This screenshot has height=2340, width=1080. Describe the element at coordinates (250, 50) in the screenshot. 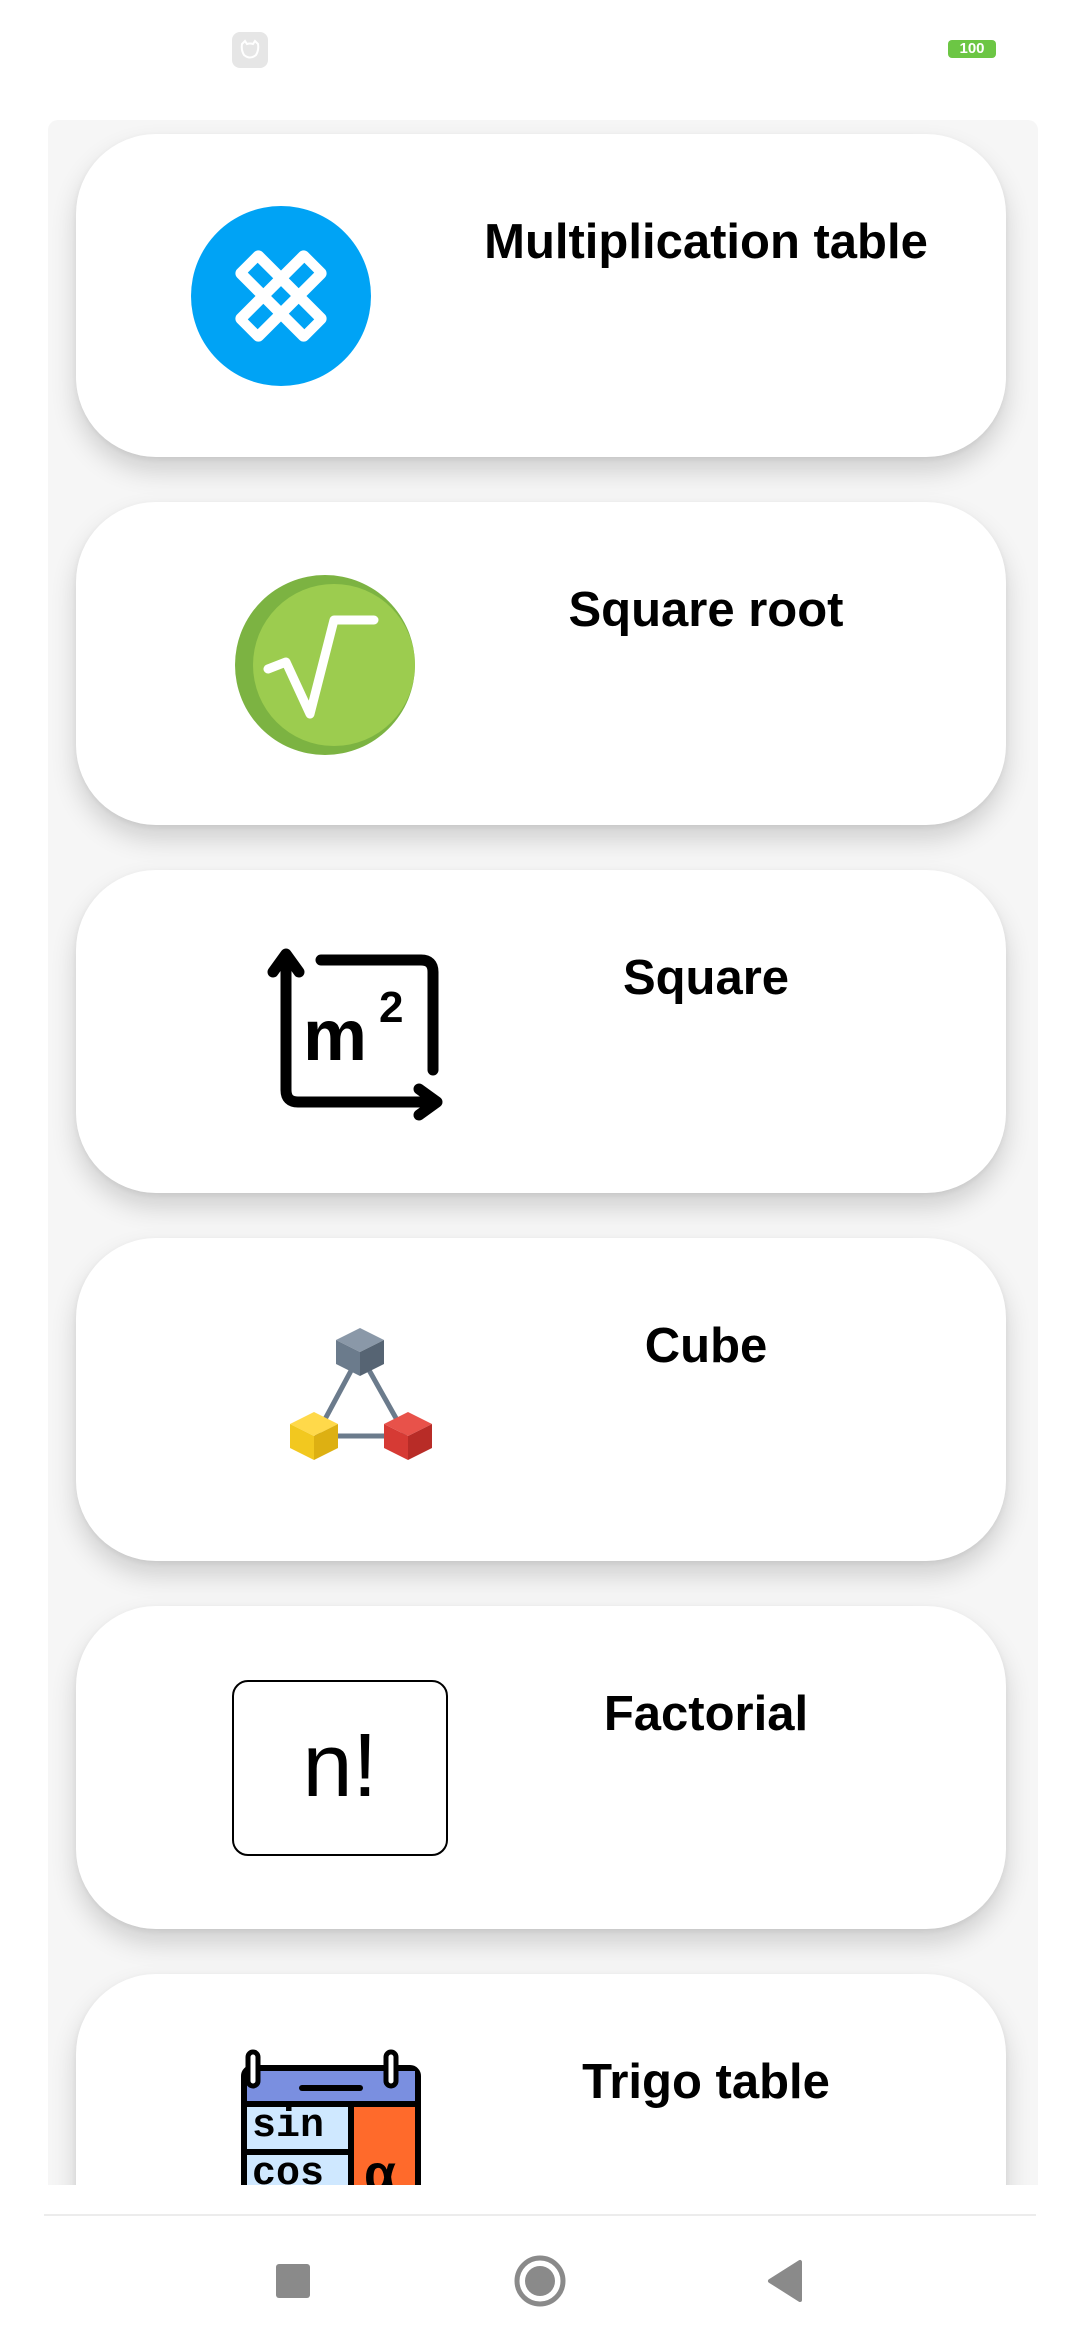

I see `cat-app-icon` at that location.